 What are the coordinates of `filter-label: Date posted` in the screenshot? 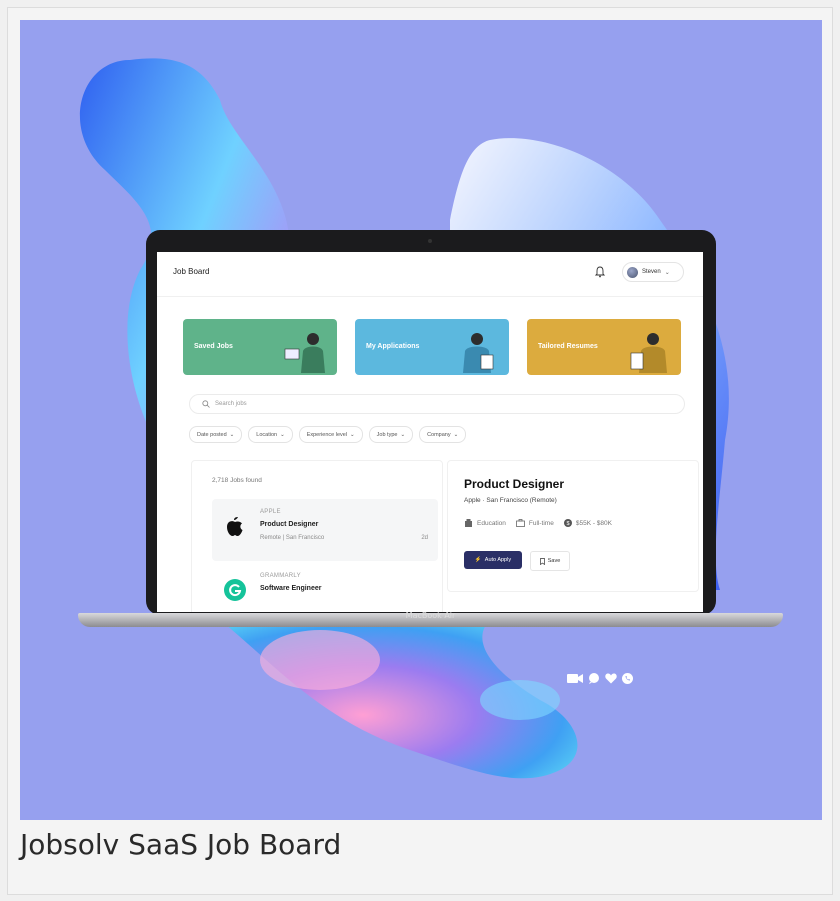 It's located at (212, 434).